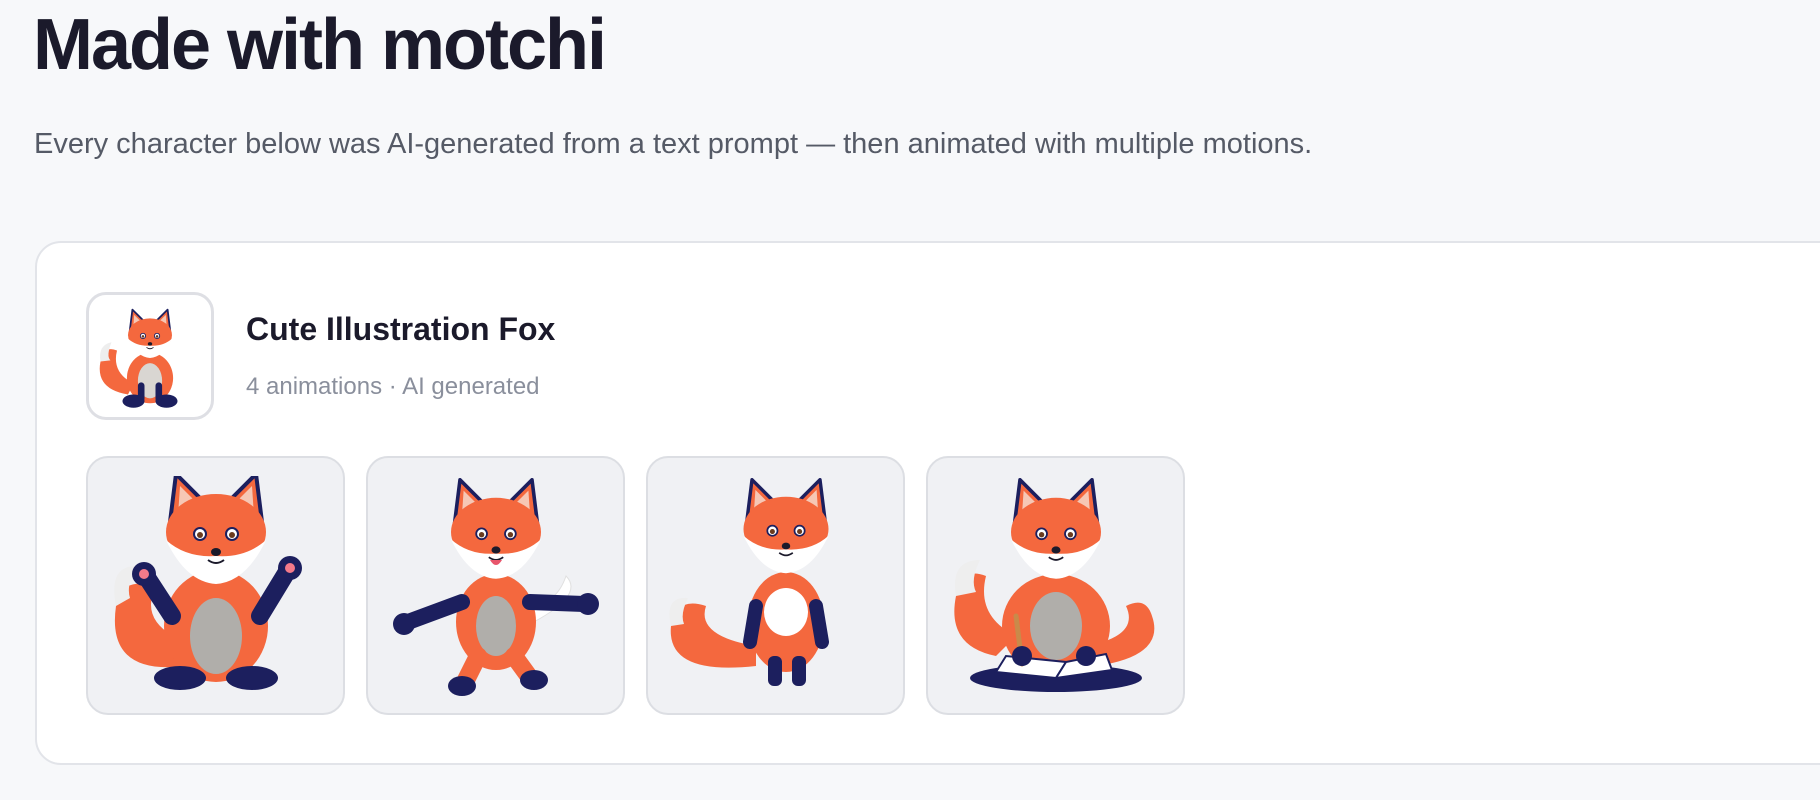 The image size is (1820, 800). I want to click on fox-writing-icon, so click(1053, 584).